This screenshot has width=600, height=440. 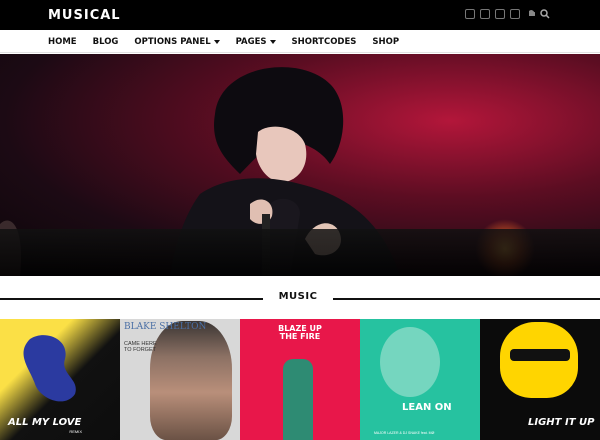 I want to click on nav-label: HOME, so click(x=62, y=41).